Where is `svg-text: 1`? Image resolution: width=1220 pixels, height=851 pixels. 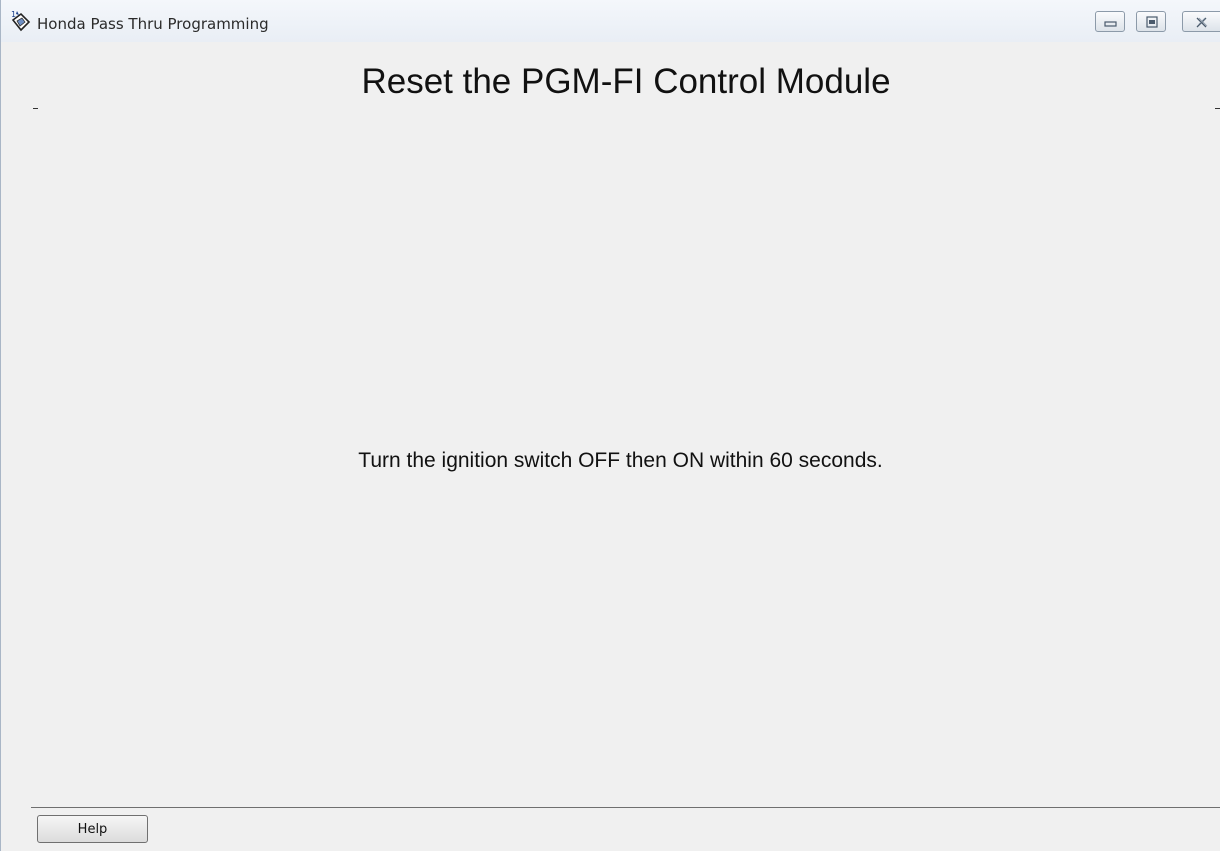 svg-text: 1 is located at coordinates (13, 14).